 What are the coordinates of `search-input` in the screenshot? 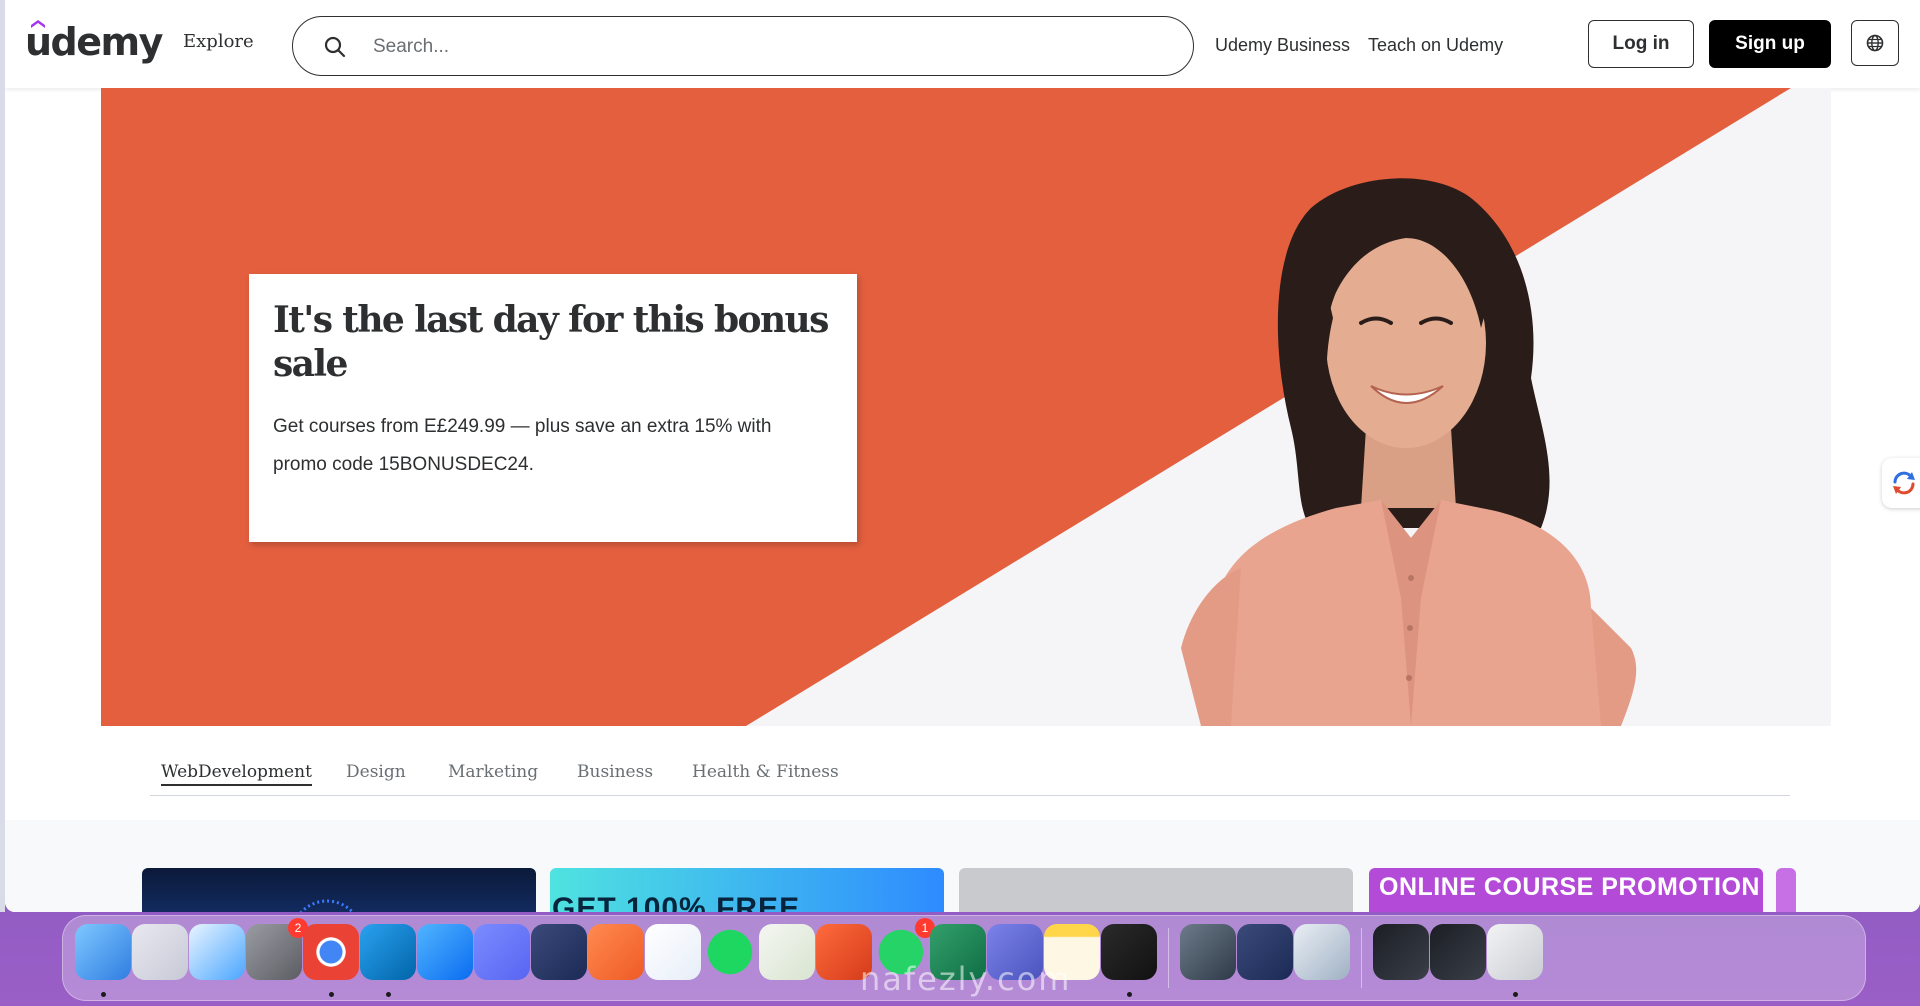 It's located at (763, 47).